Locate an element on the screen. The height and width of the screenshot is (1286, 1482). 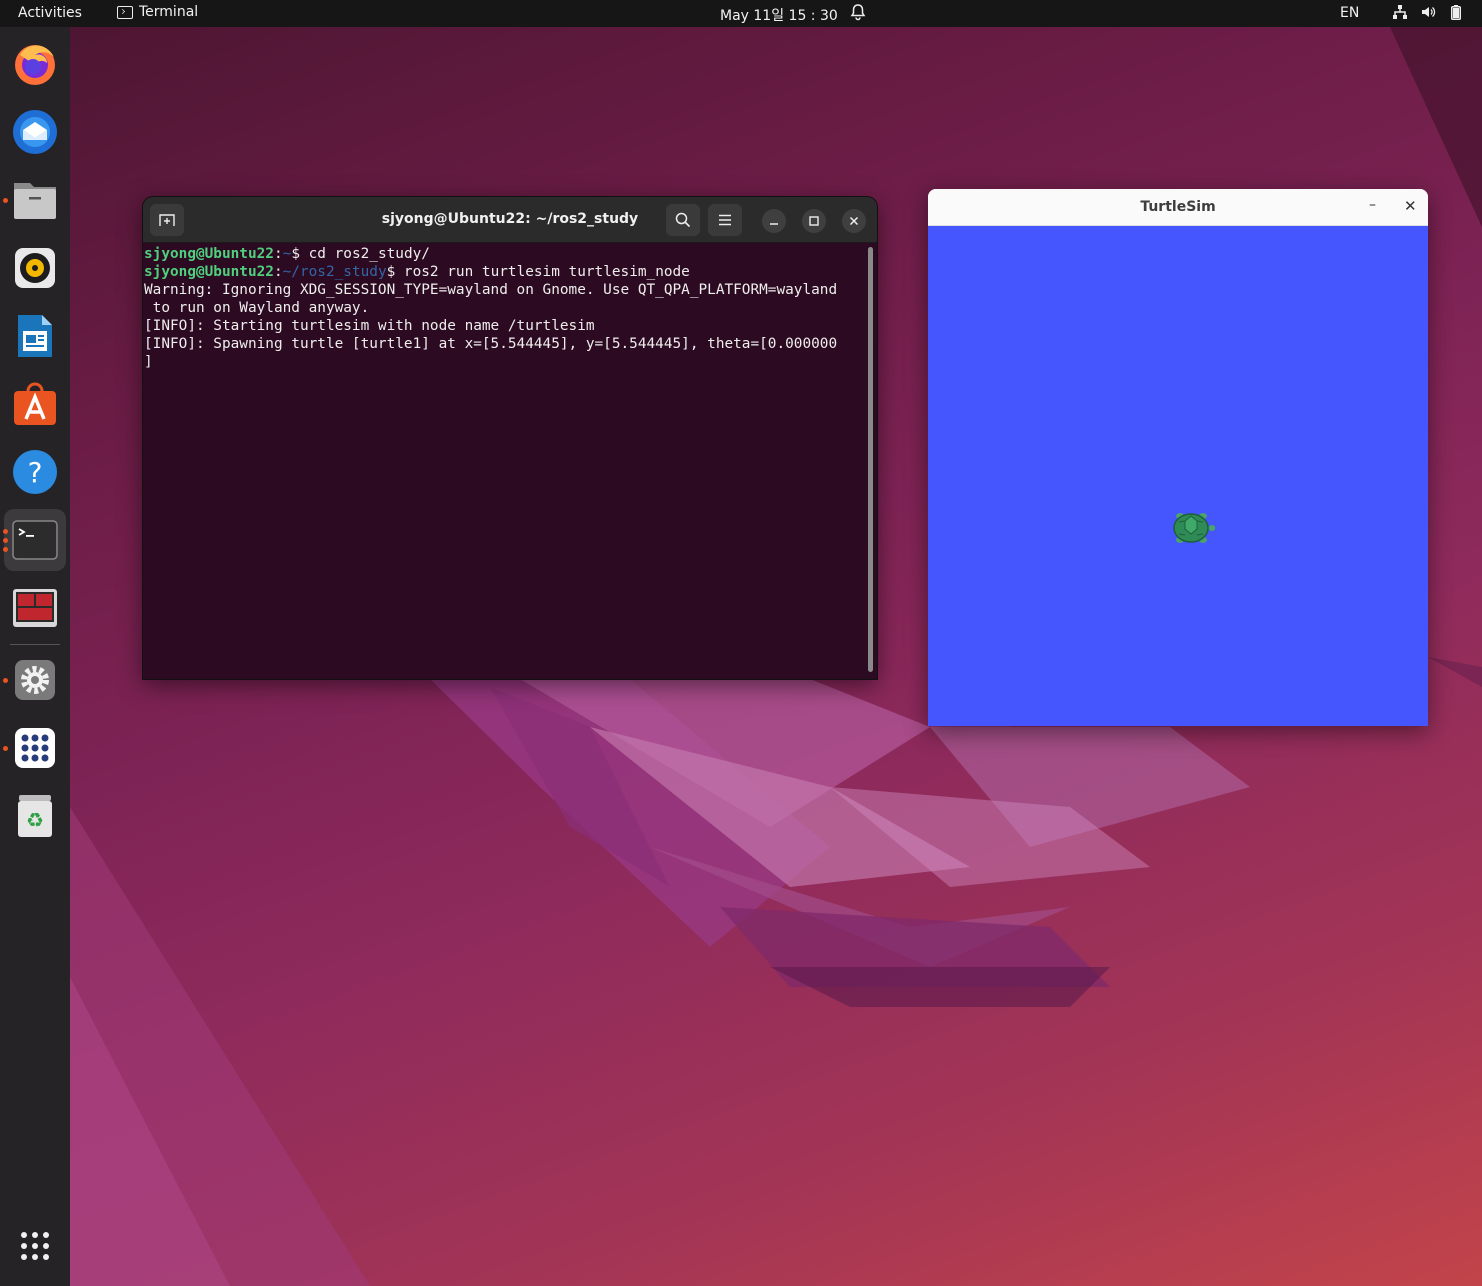
turtlesim-title: TurtleSim is located at coordinates (1178, 207).